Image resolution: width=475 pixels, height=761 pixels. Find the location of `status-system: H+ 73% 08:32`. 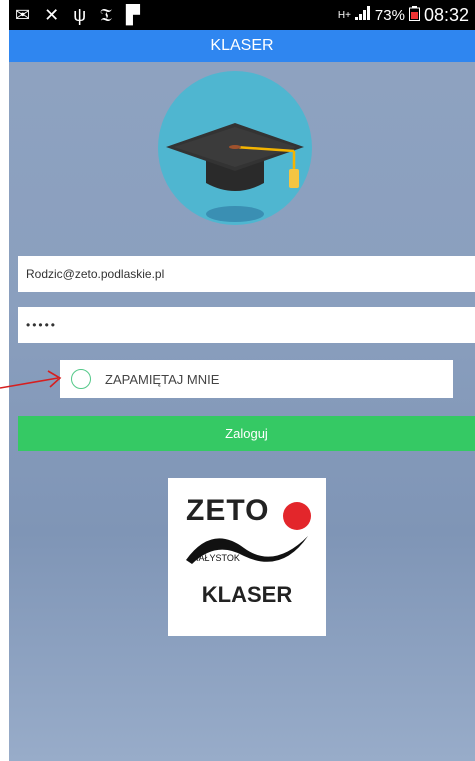

status-system: H+ 73% 08:32 is located at coordinates (403, 15).